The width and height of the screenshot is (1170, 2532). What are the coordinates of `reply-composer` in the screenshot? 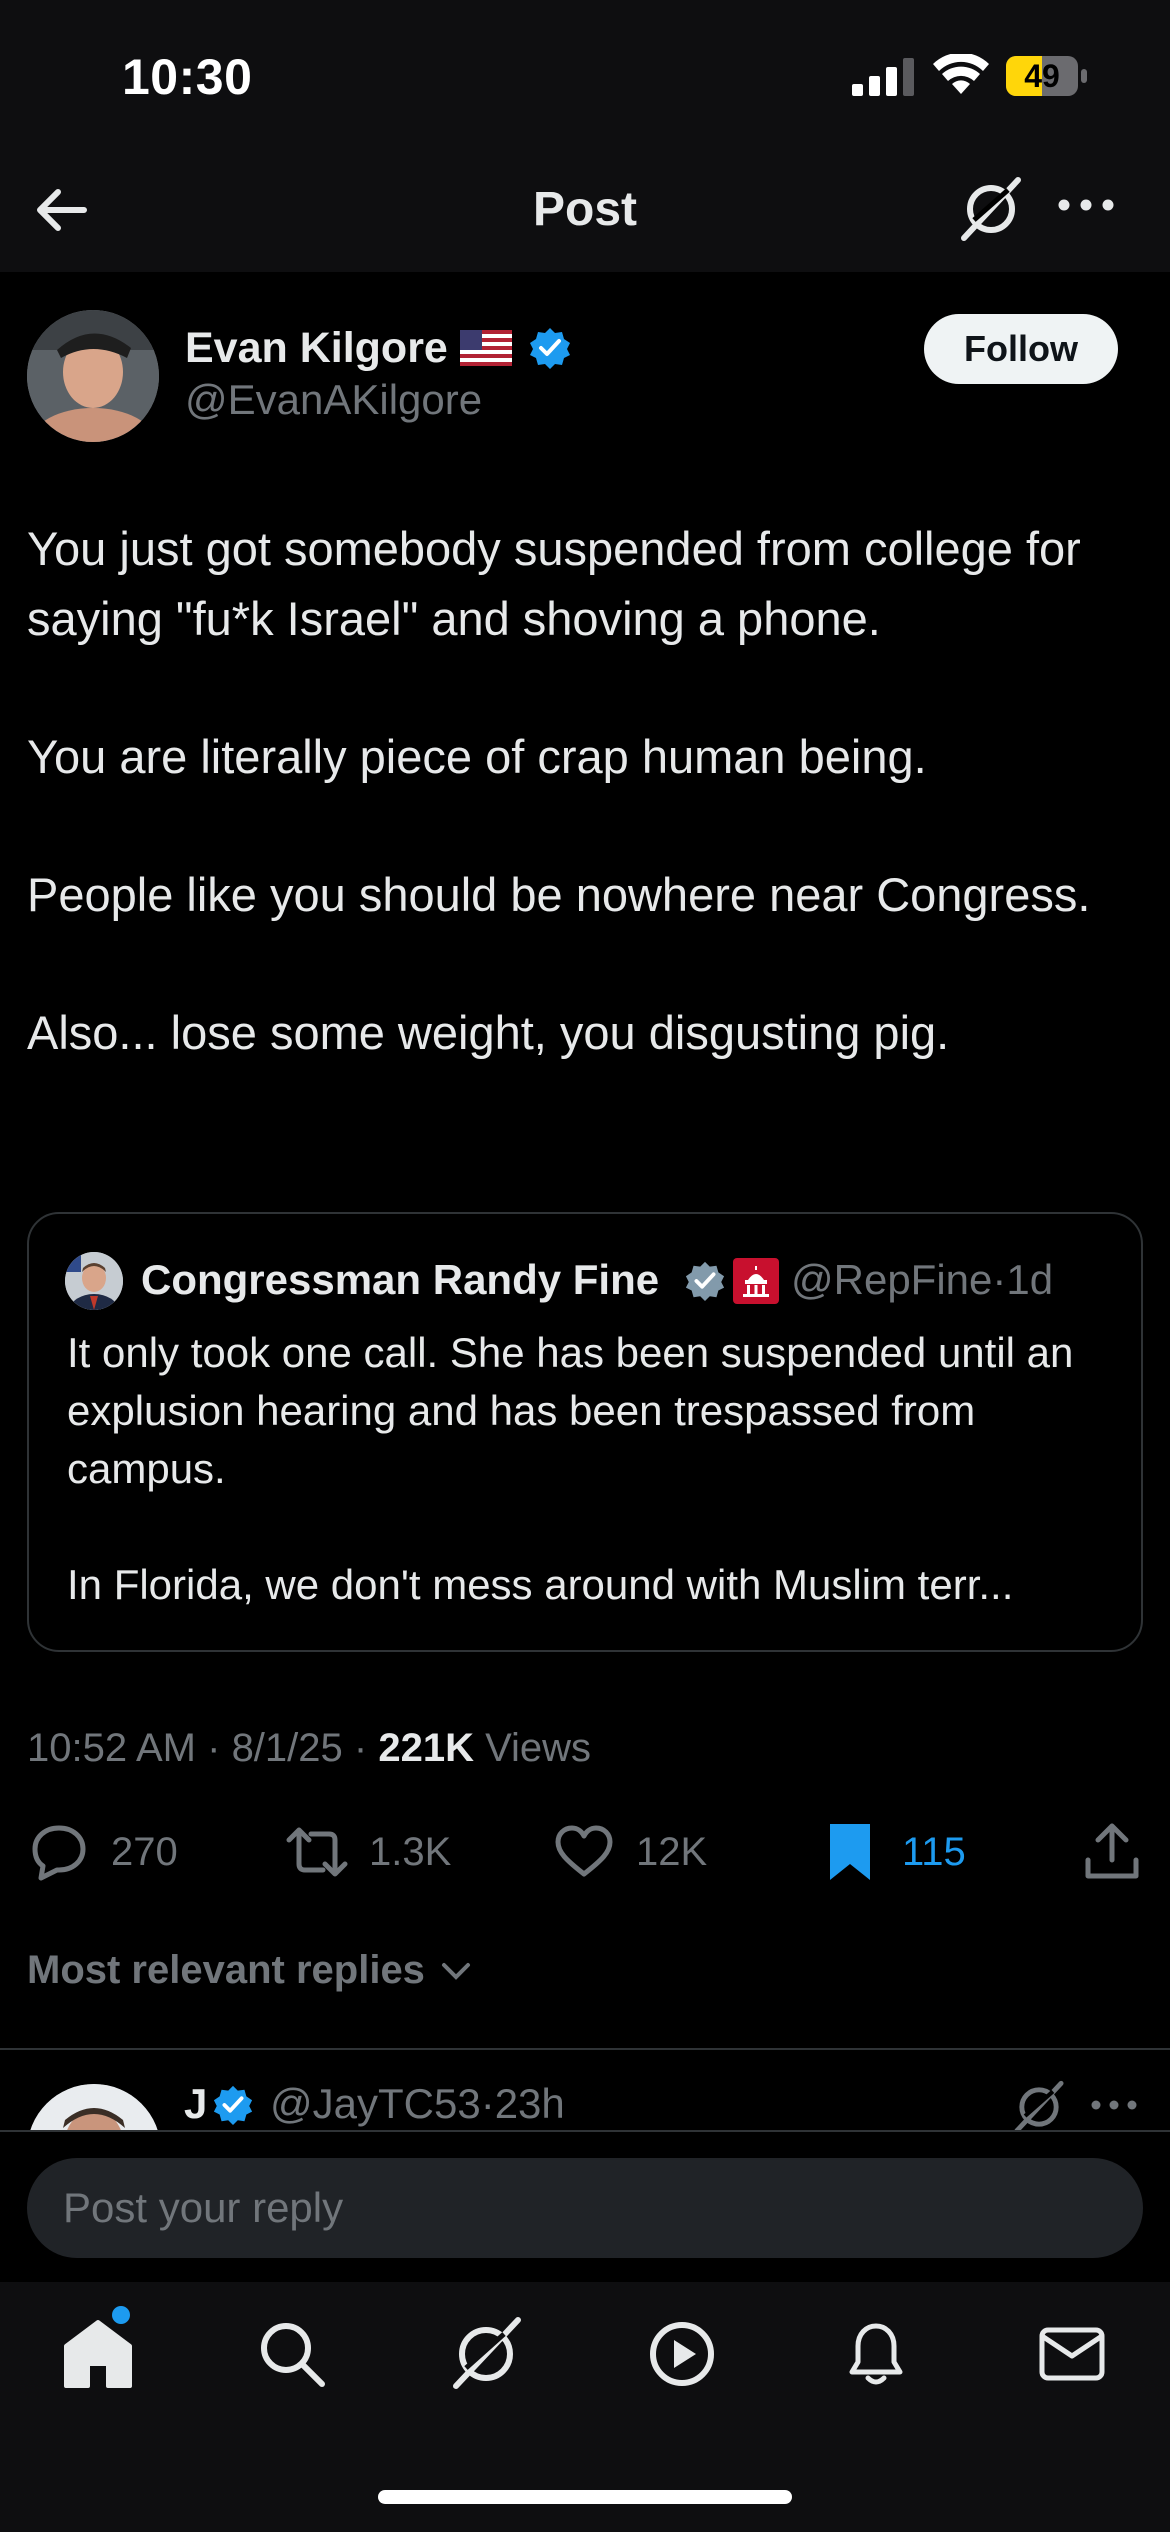 It's located at (585, 2208).